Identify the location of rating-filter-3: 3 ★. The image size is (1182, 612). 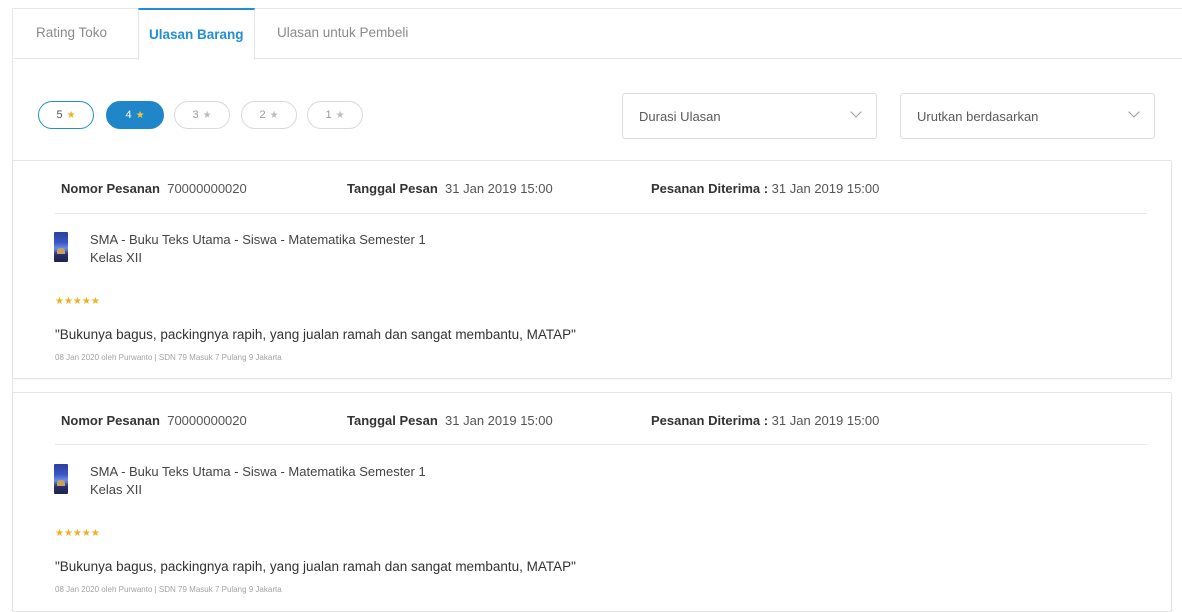
(202, 115).